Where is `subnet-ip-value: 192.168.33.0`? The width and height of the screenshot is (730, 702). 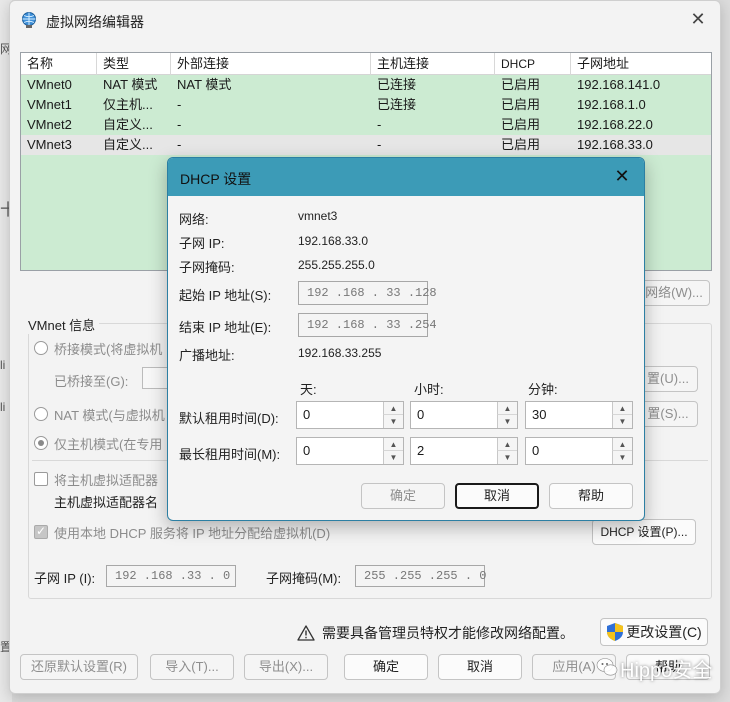
subnet-ip-value: 192.168.33.0 is located at coordinates (333, 241).